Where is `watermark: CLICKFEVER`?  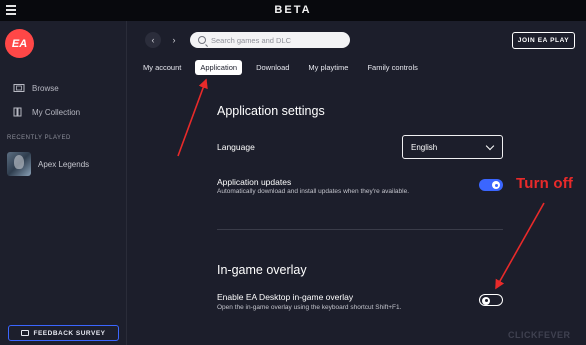
watermark: CLICKFEVER is located at coordinates (539, 335).